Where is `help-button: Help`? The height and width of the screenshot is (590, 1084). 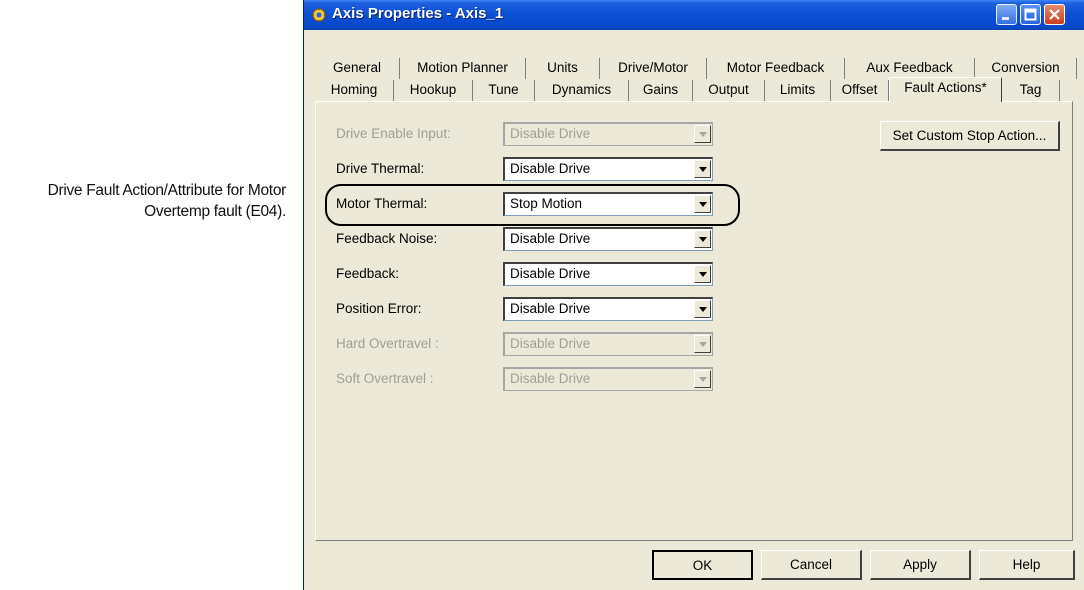 help-button: Help is located at coordinates (1027, 565).